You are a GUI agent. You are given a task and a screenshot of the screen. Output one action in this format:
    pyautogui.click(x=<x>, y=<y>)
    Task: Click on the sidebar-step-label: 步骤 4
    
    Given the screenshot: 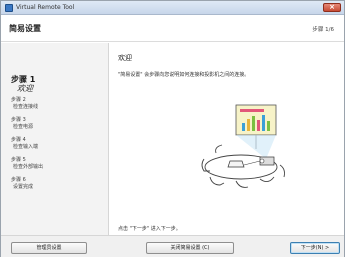 What is the action you would take?
    pyautogui.click(x=18, y=140)
    